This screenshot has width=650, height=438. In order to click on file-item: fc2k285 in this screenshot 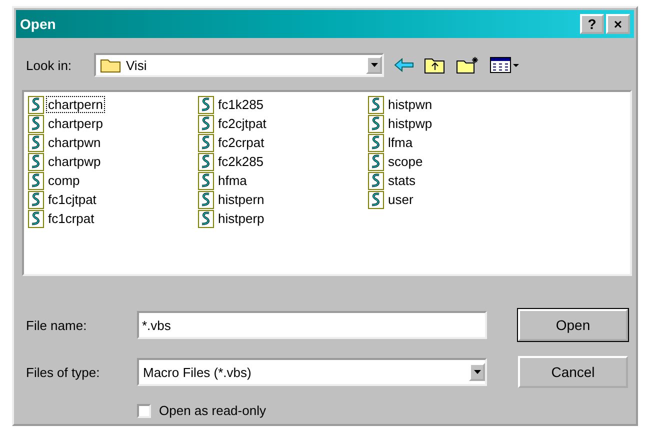, I will do `click(283, 161)`.